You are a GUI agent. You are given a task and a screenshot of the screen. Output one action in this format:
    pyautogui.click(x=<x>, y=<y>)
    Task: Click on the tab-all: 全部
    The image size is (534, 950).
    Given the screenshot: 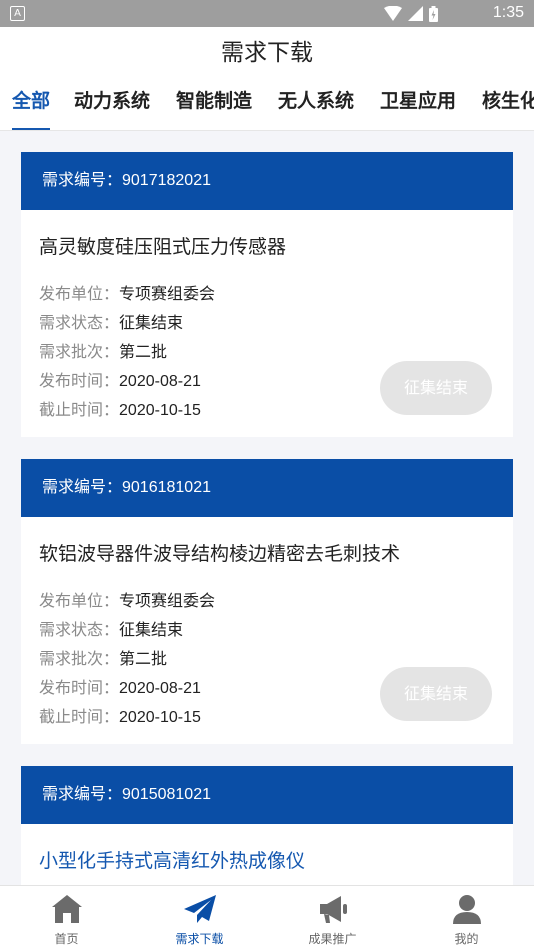 What is the action you would take?
    pyautogui.click(x=31, y=104)
    